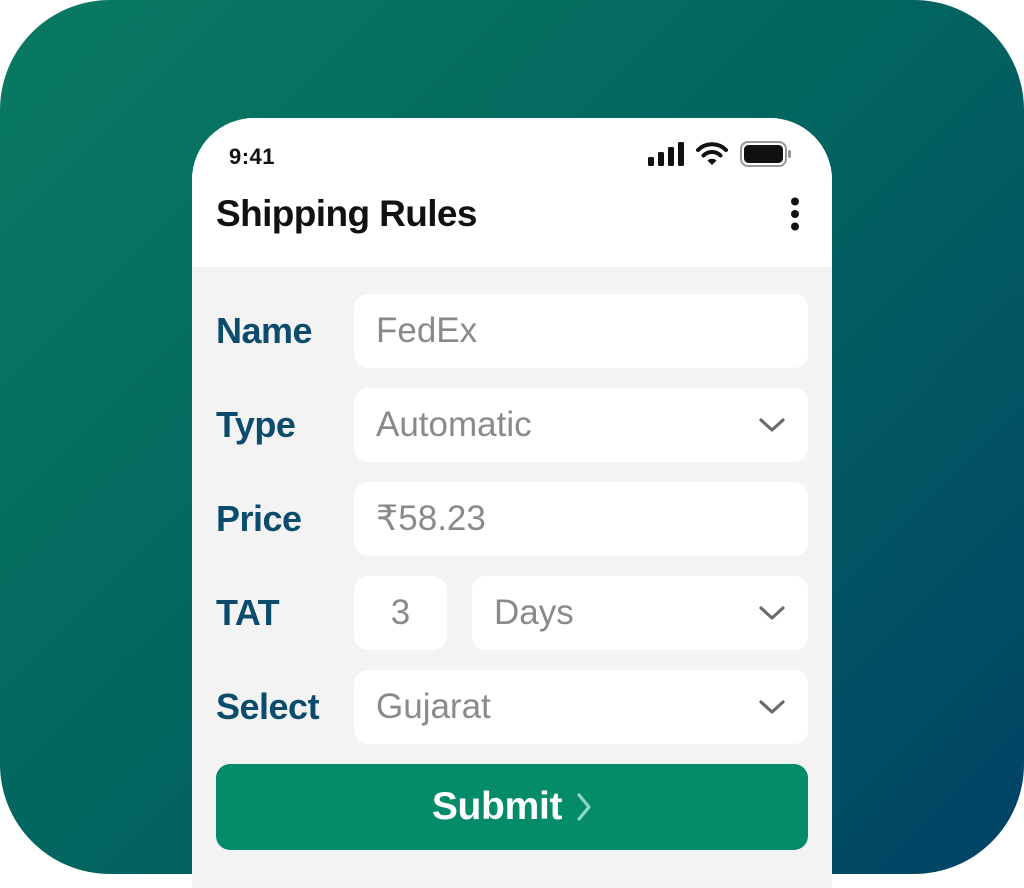 This screenshot has height=888, width=1024. Describe the element at coordinates (433, 706) in the screenshot. I see `region-value: Gujarat` at that location.